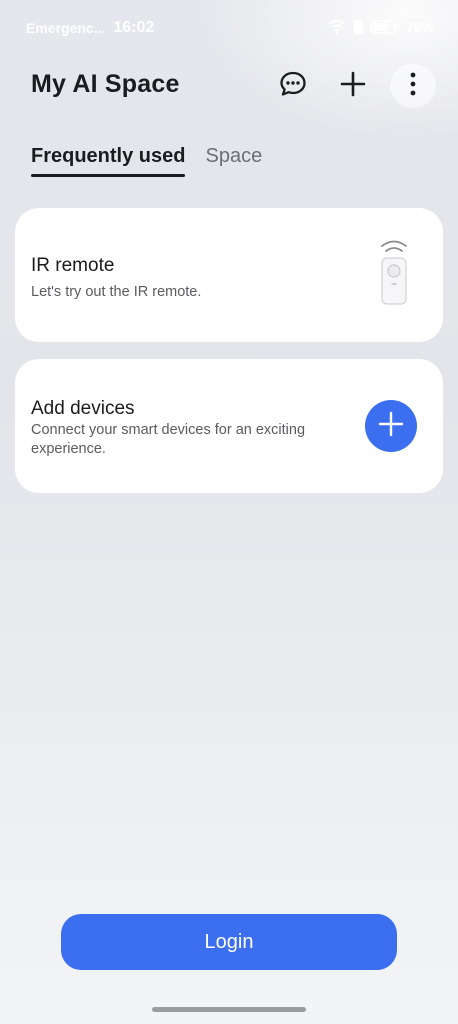  Describe the element at coordinates (233, 160) in the screenshot. I see `tab-space: Space` at that location.